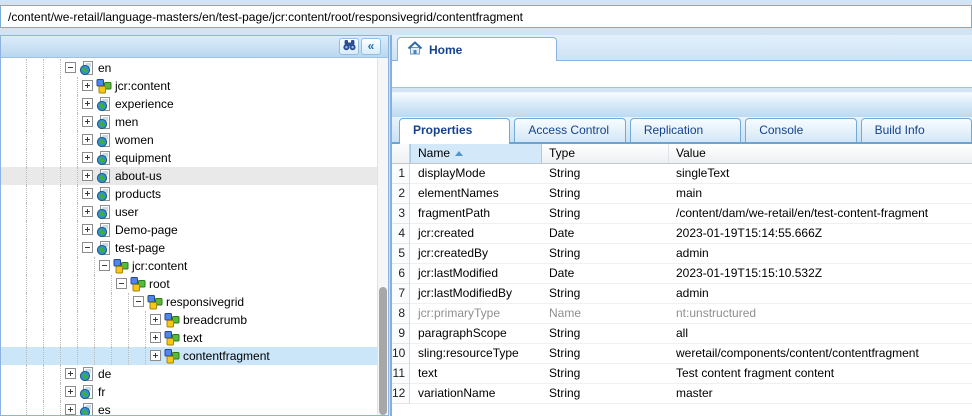 This screenshot has width=972, height=416. I want to click on tree-node-women: women, so click(189, 140).